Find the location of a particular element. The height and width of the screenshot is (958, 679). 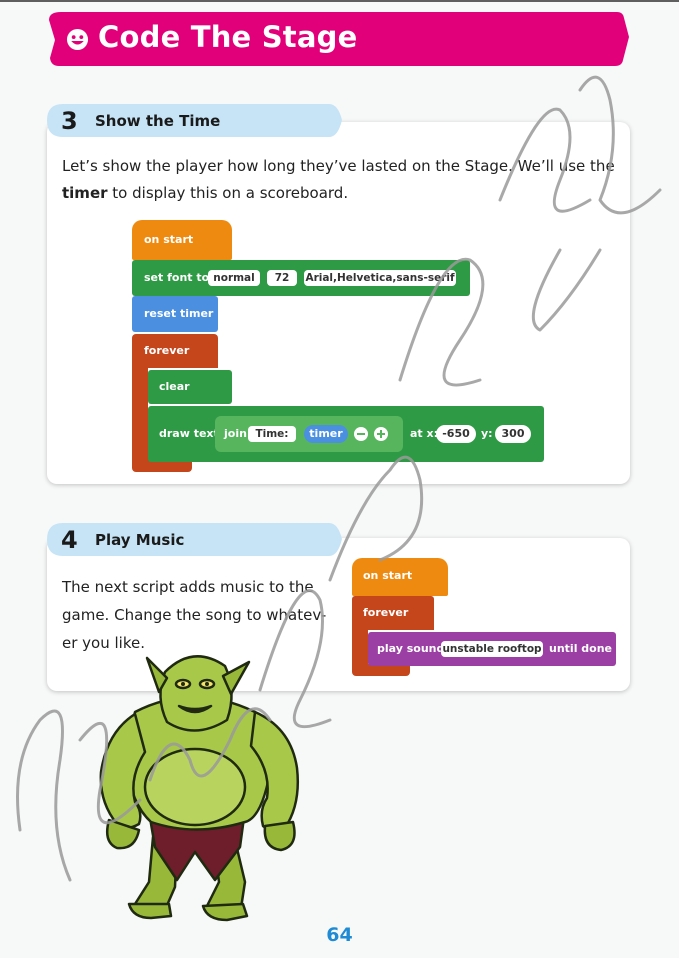

play-sound-block: play sound unstable rooftop until done is located at coordinates (492, 649).